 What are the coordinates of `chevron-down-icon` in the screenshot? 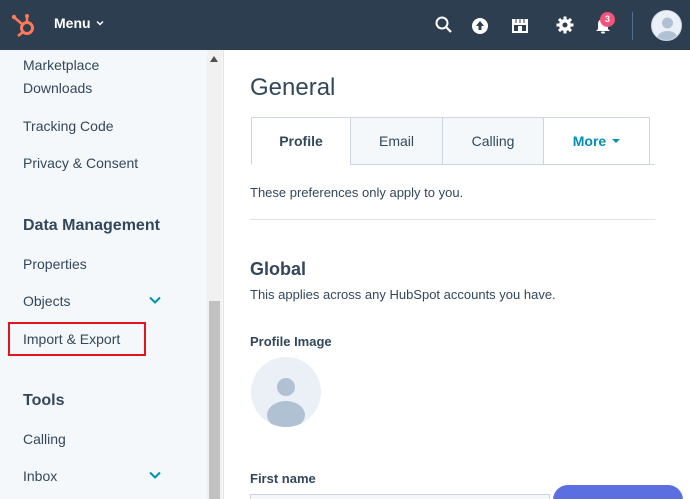 It's located at (100, 23).